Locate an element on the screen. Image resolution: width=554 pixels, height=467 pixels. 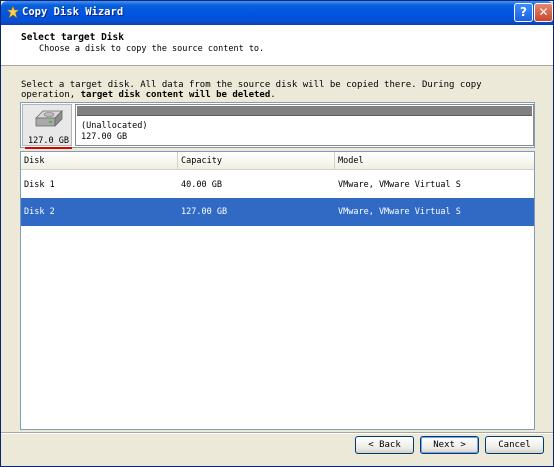
disk-map: 127.0 GB (Unallocated) 127.00 GB is located at coordinates (277, 125).